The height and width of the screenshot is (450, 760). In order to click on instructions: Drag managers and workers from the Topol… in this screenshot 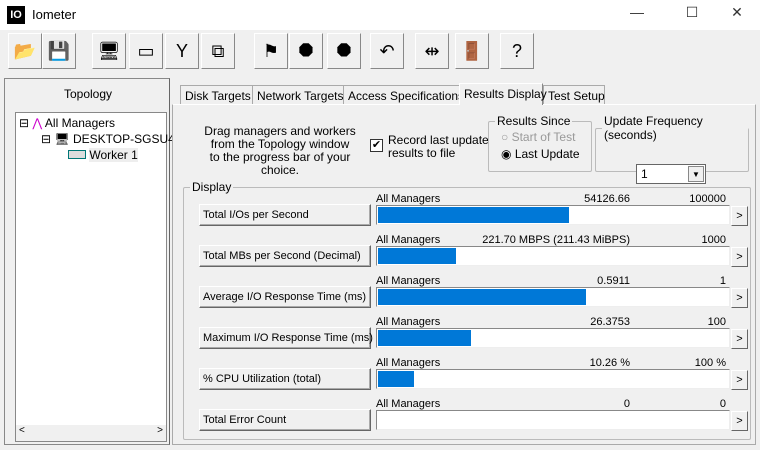, I will do `click(280, 151)`.